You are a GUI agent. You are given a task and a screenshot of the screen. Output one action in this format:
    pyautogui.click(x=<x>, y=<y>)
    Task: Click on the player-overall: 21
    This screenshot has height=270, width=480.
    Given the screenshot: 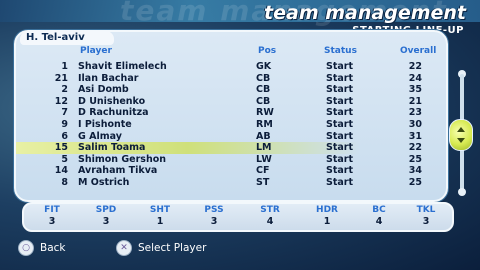 What is the action you would take?
    pyautogui.click(x=415, y=101)
    